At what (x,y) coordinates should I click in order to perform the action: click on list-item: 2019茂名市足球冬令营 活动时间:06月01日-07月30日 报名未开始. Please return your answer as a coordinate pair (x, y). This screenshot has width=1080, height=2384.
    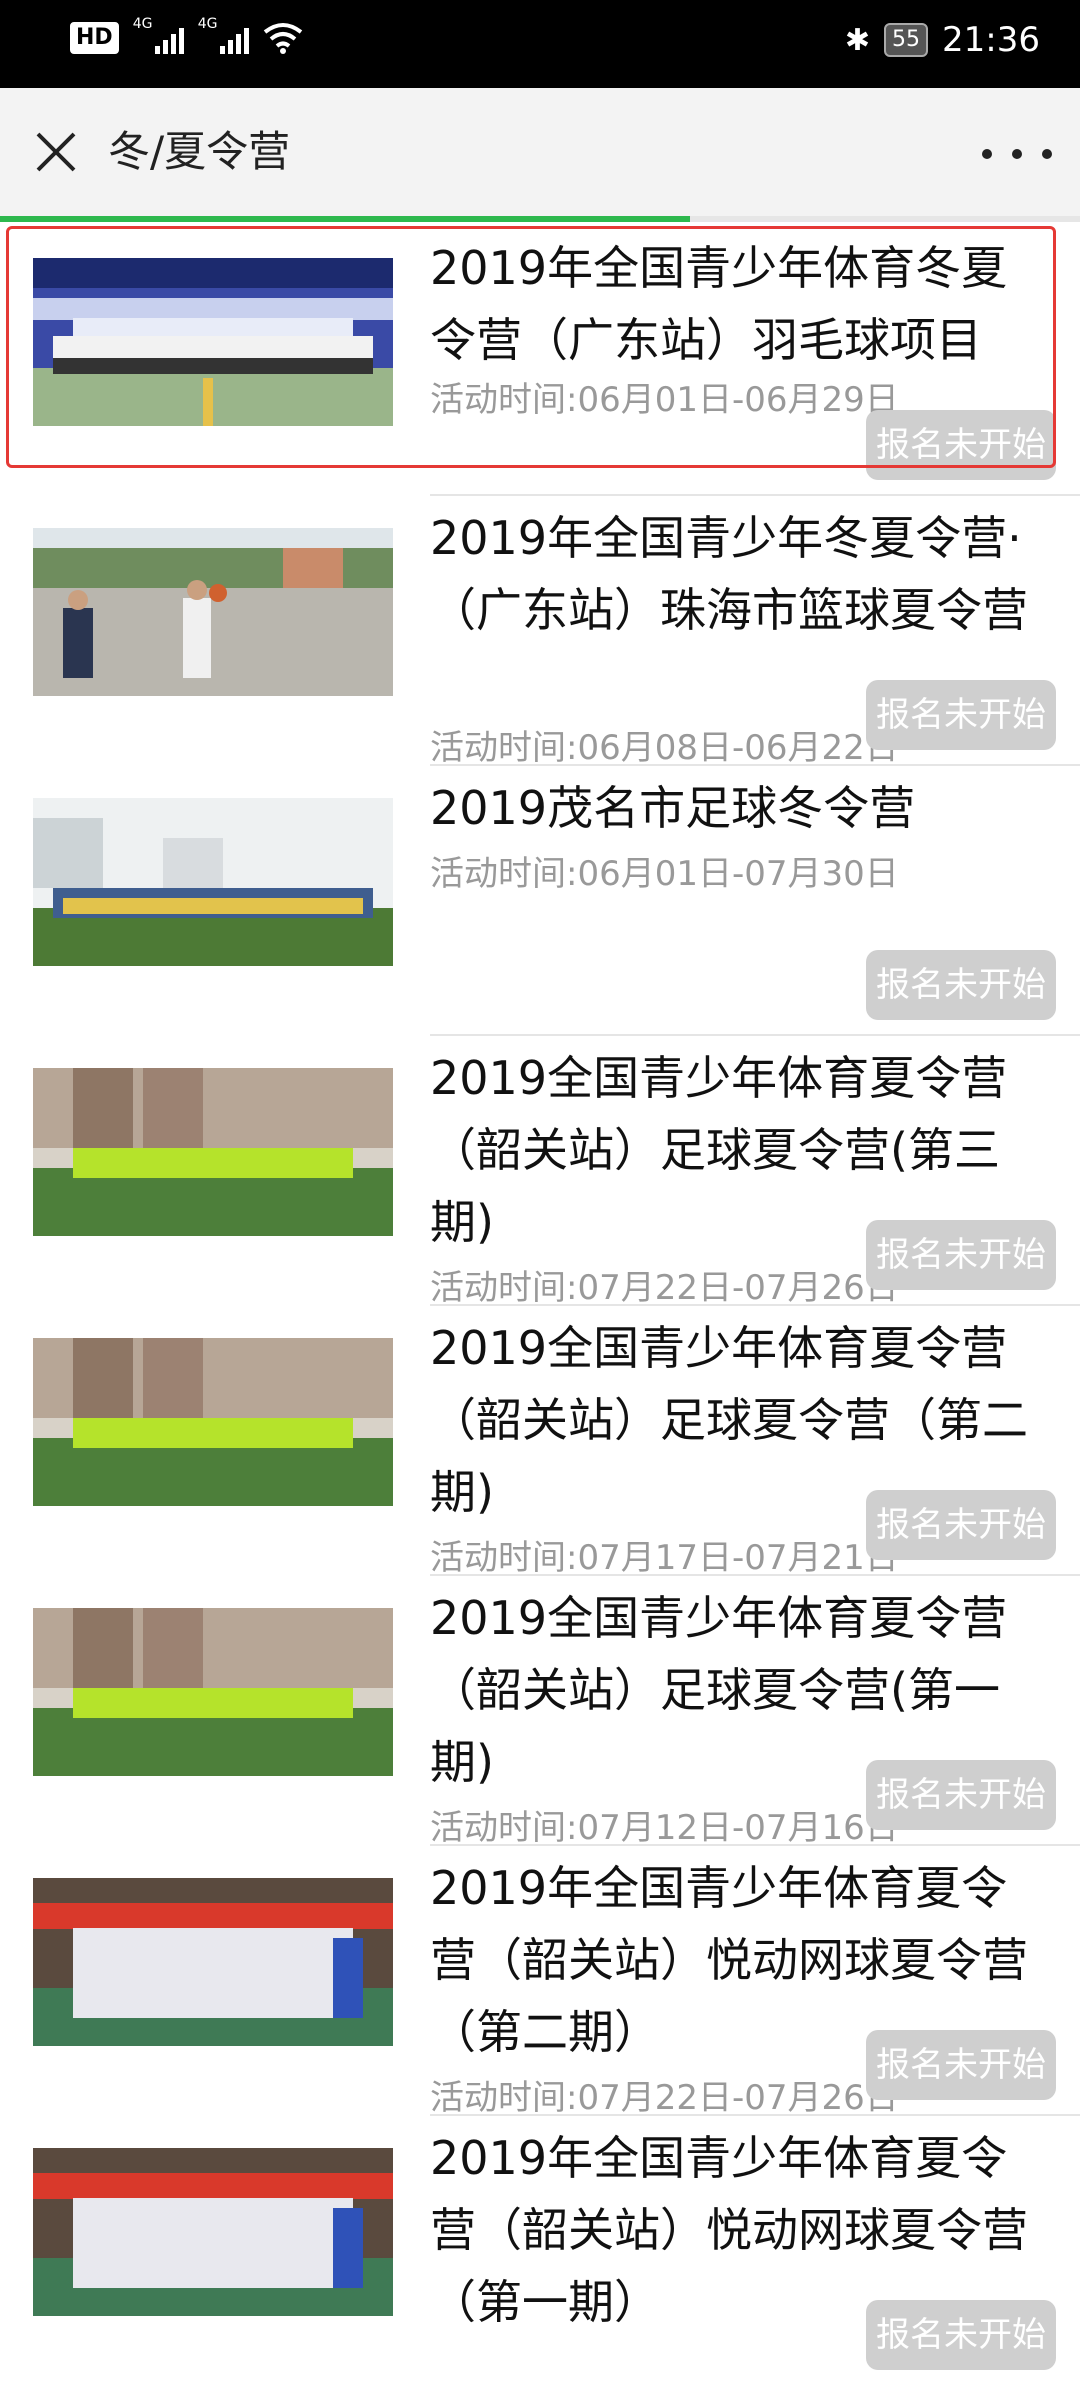
    Looking at the image, I should click on (540, 899).